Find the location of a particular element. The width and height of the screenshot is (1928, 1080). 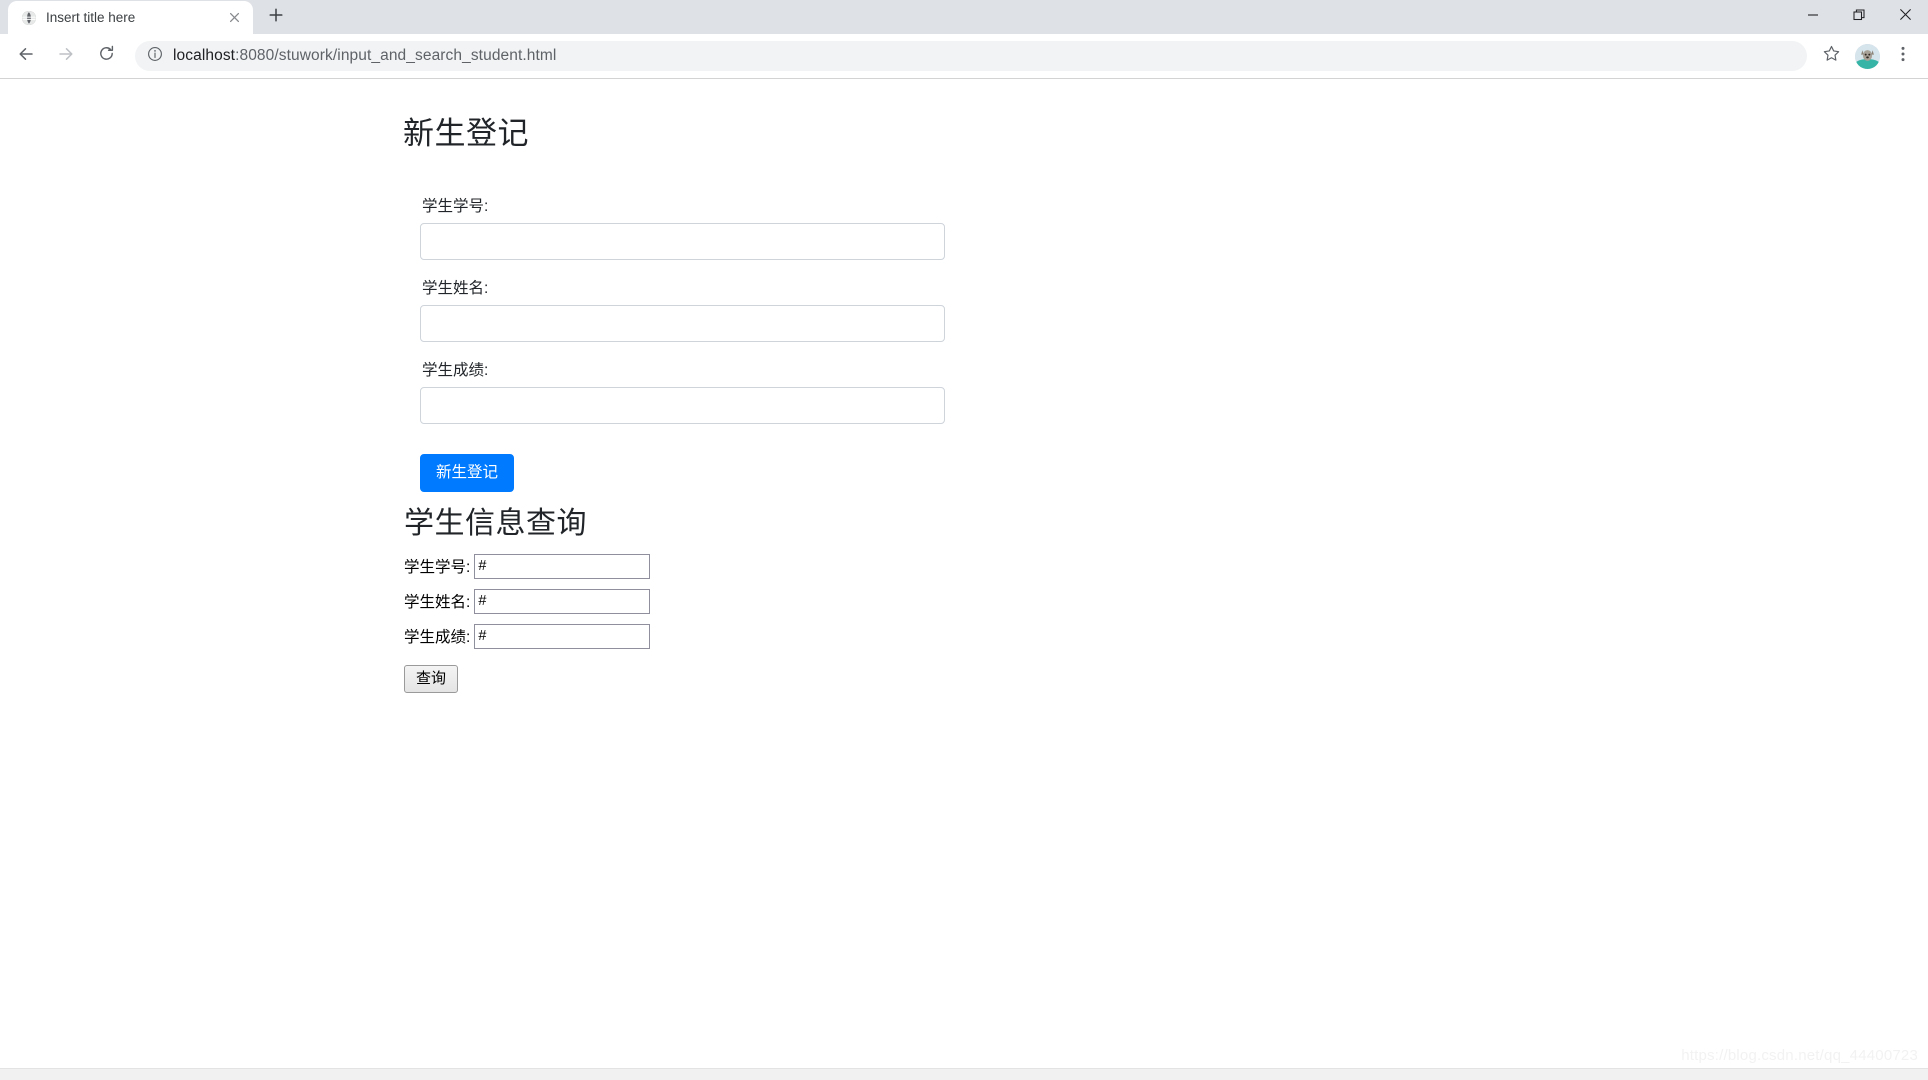

page-title: 新生登记 is located at coordinates (466, 133).